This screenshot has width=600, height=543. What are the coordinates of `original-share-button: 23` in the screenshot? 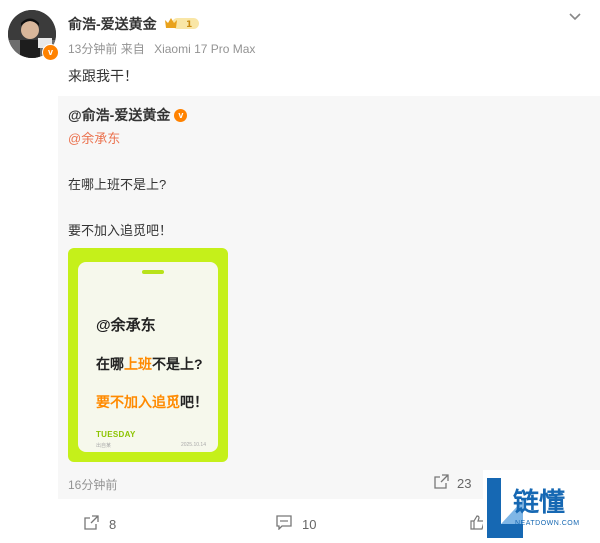 It's located at (452, 483).